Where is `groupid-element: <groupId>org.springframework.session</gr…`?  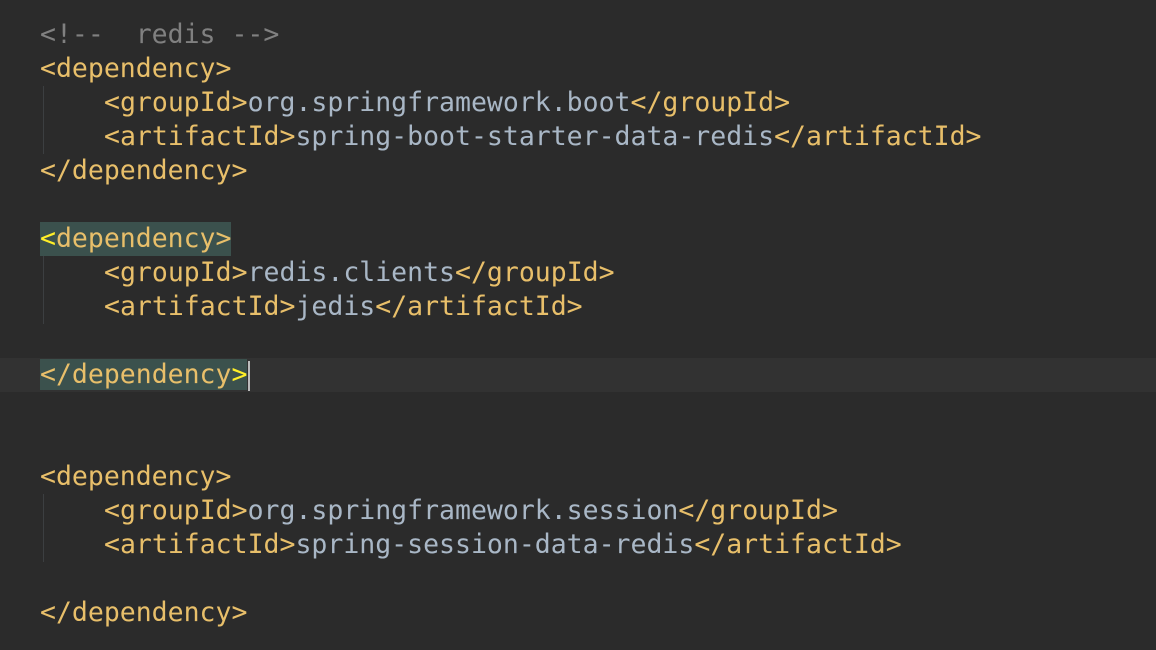
groupid-element: <groupId>org.springframework.session</gr… is located at coordinates (471, 510).